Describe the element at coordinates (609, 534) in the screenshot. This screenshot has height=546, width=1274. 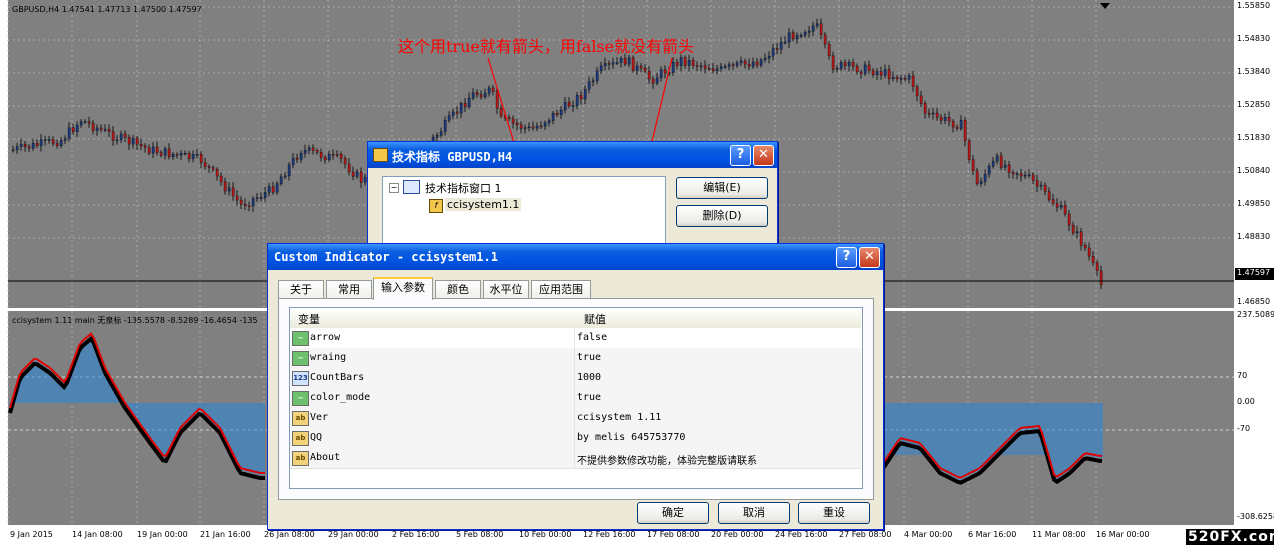
I see `time-label: 12 Feb 16:00` at that location.